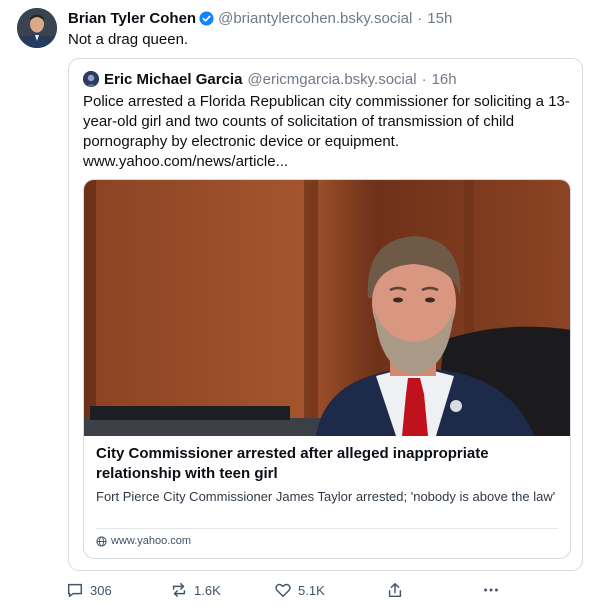  What do you see at coordinates (101, 541) in the screenshot?
I see `globe-icon` at bounding box center [101, 541].